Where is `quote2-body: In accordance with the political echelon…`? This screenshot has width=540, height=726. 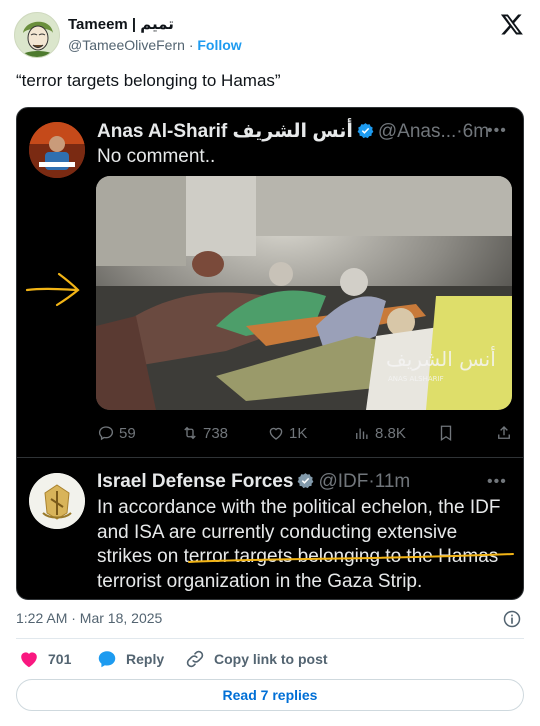 quote2-body: In accordance with the political echelon… is located at coordinates (299, 544).